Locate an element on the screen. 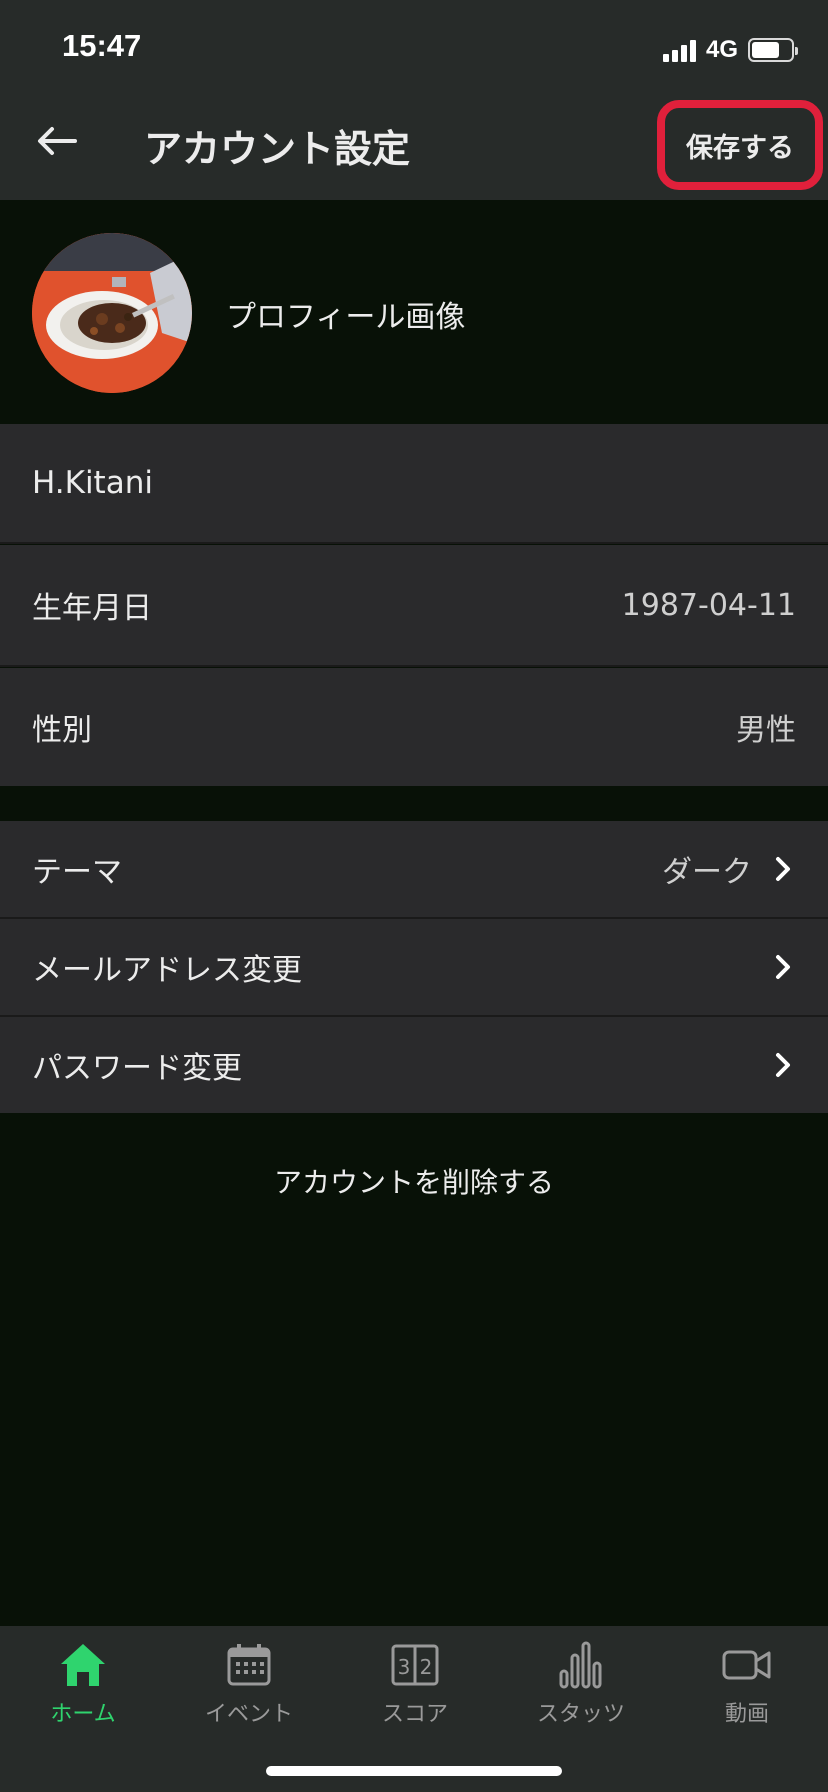 The image size is (828, 1792). calendar-icon is located at coordinates (249, 1665).